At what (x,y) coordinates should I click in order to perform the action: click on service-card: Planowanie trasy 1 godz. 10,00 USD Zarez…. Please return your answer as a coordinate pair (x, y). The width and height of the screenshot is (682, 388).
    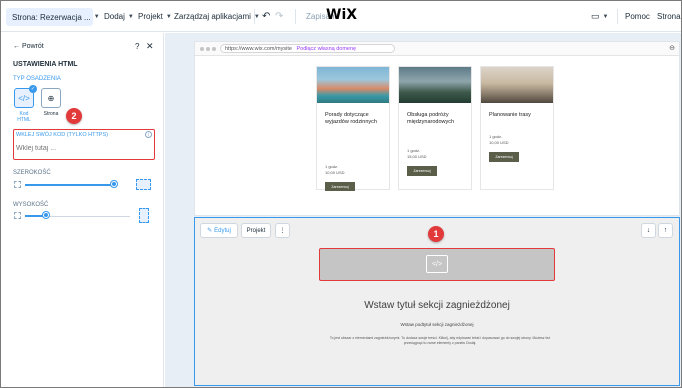
    Looking at the image, I should click on (517, 128).